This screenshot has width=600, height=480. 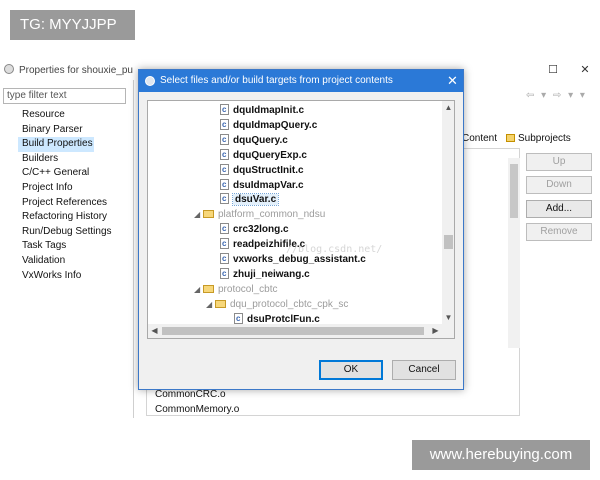 What do you see at coordinates (424, 370) in the screenshot?
I see `cancel-button: Cancel` at bounding box center [424, 370].